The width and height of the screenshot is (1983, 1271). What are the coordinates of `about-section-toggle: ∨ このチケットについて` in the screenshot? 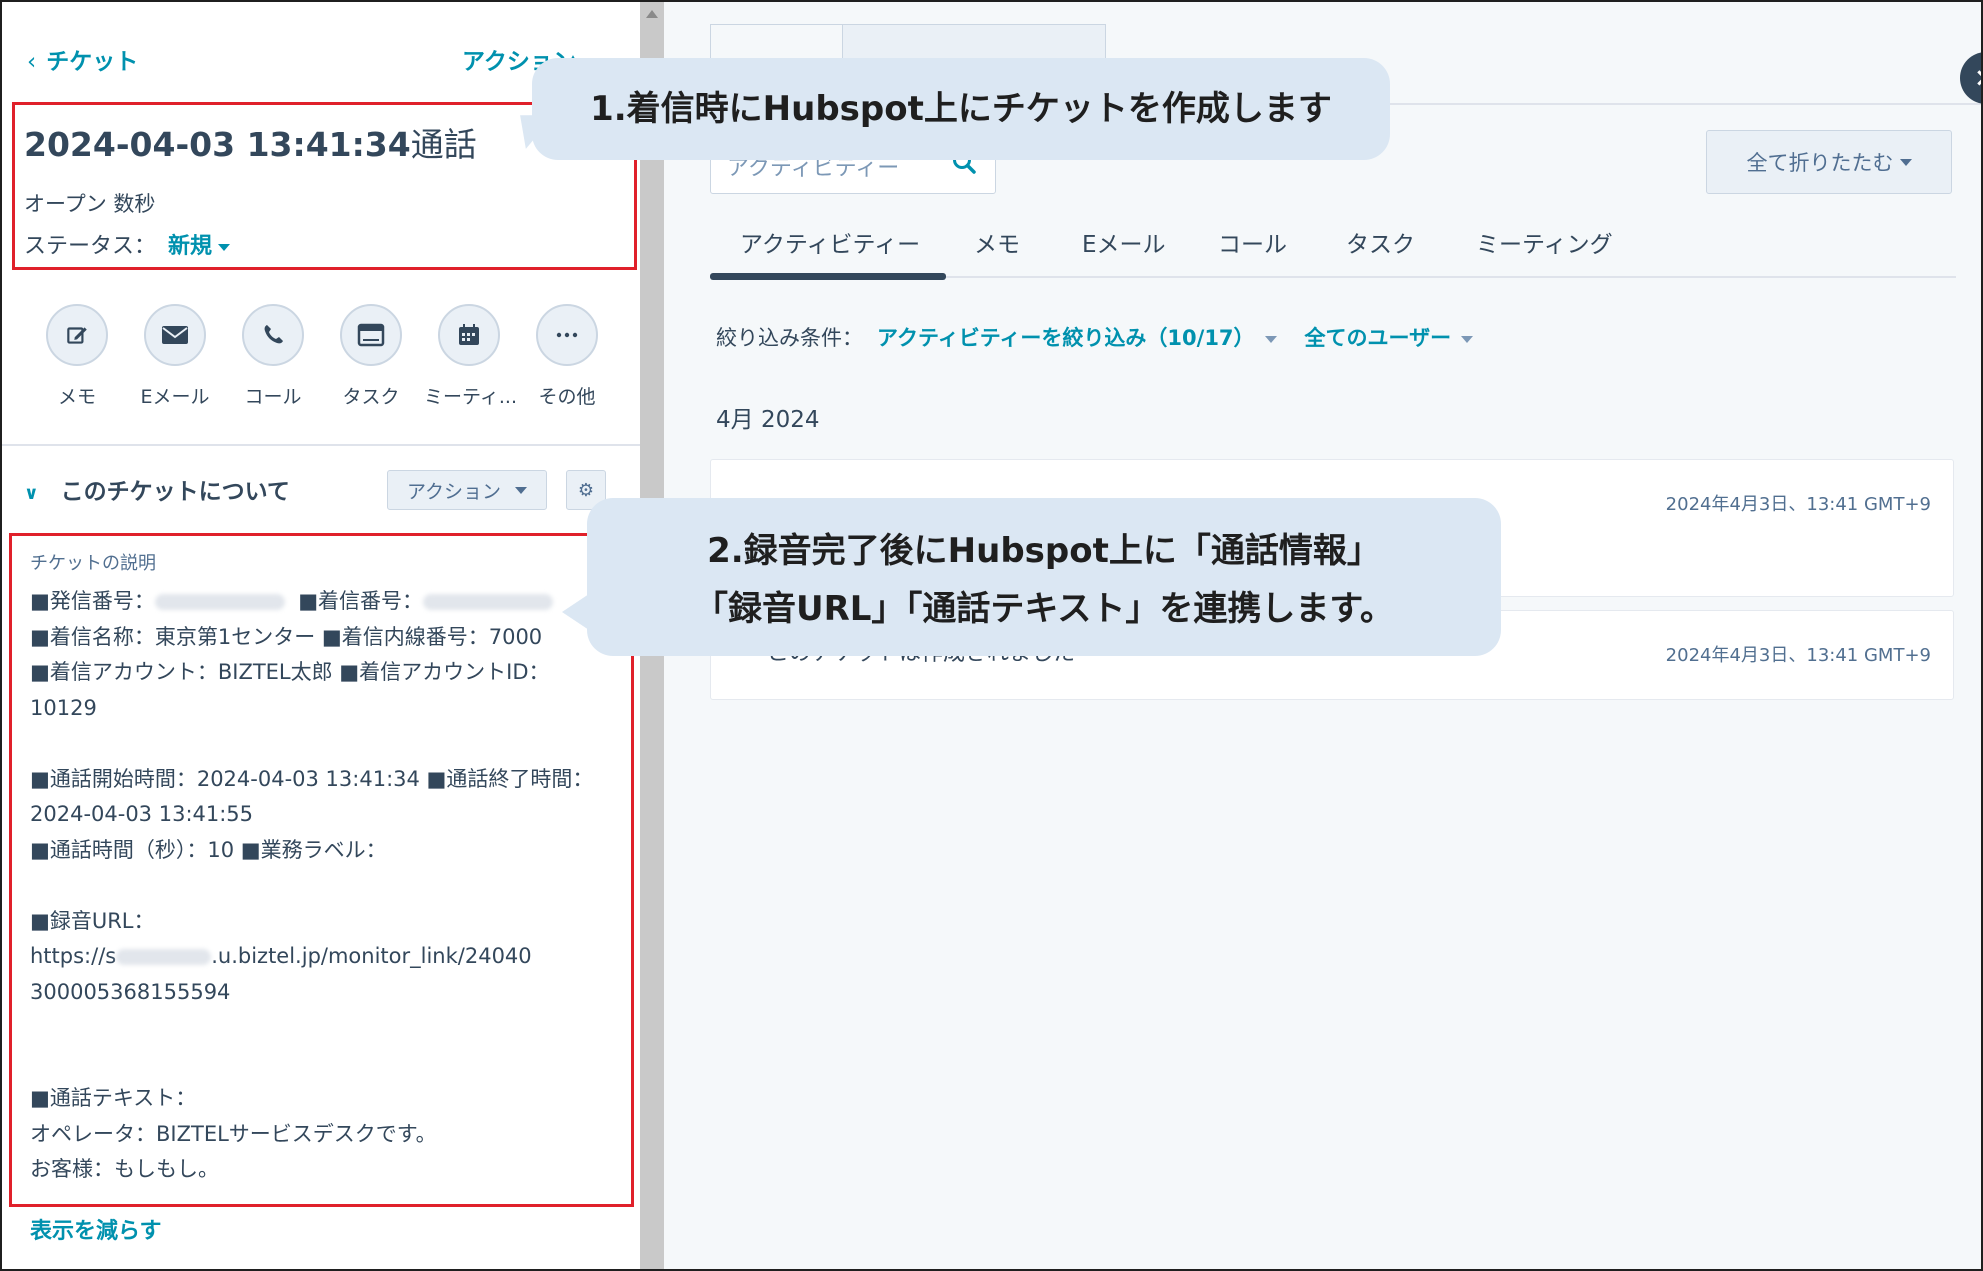 It's located at (157, 489).